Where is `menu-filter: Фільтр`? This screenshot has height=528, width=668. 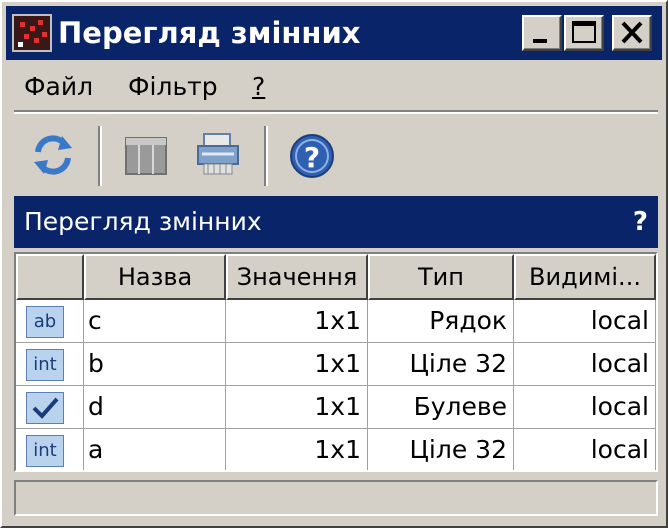
menu-filter: Фільтр is located at coordinates (173, 87).